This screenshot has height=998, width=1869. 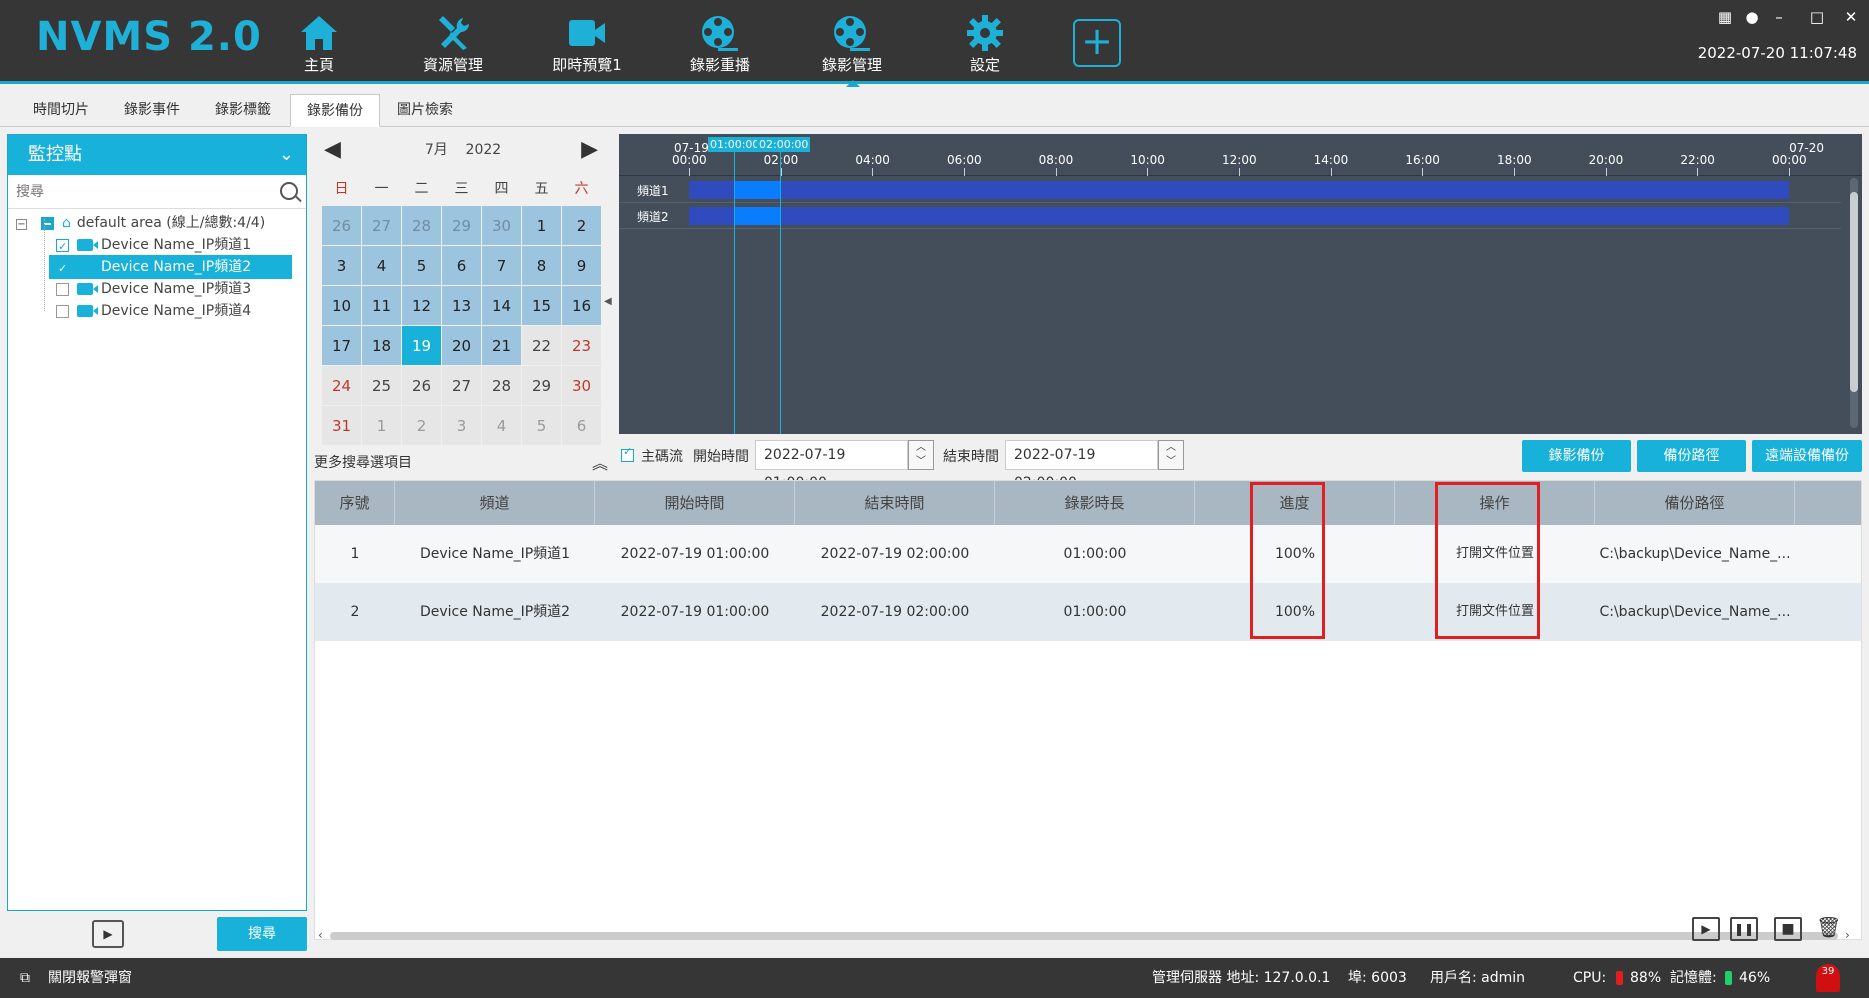 What do you see at coordinates (332, 150) in the screenshot?
I see `prev-month-icon: ◀` at bounding box center [332, 150].